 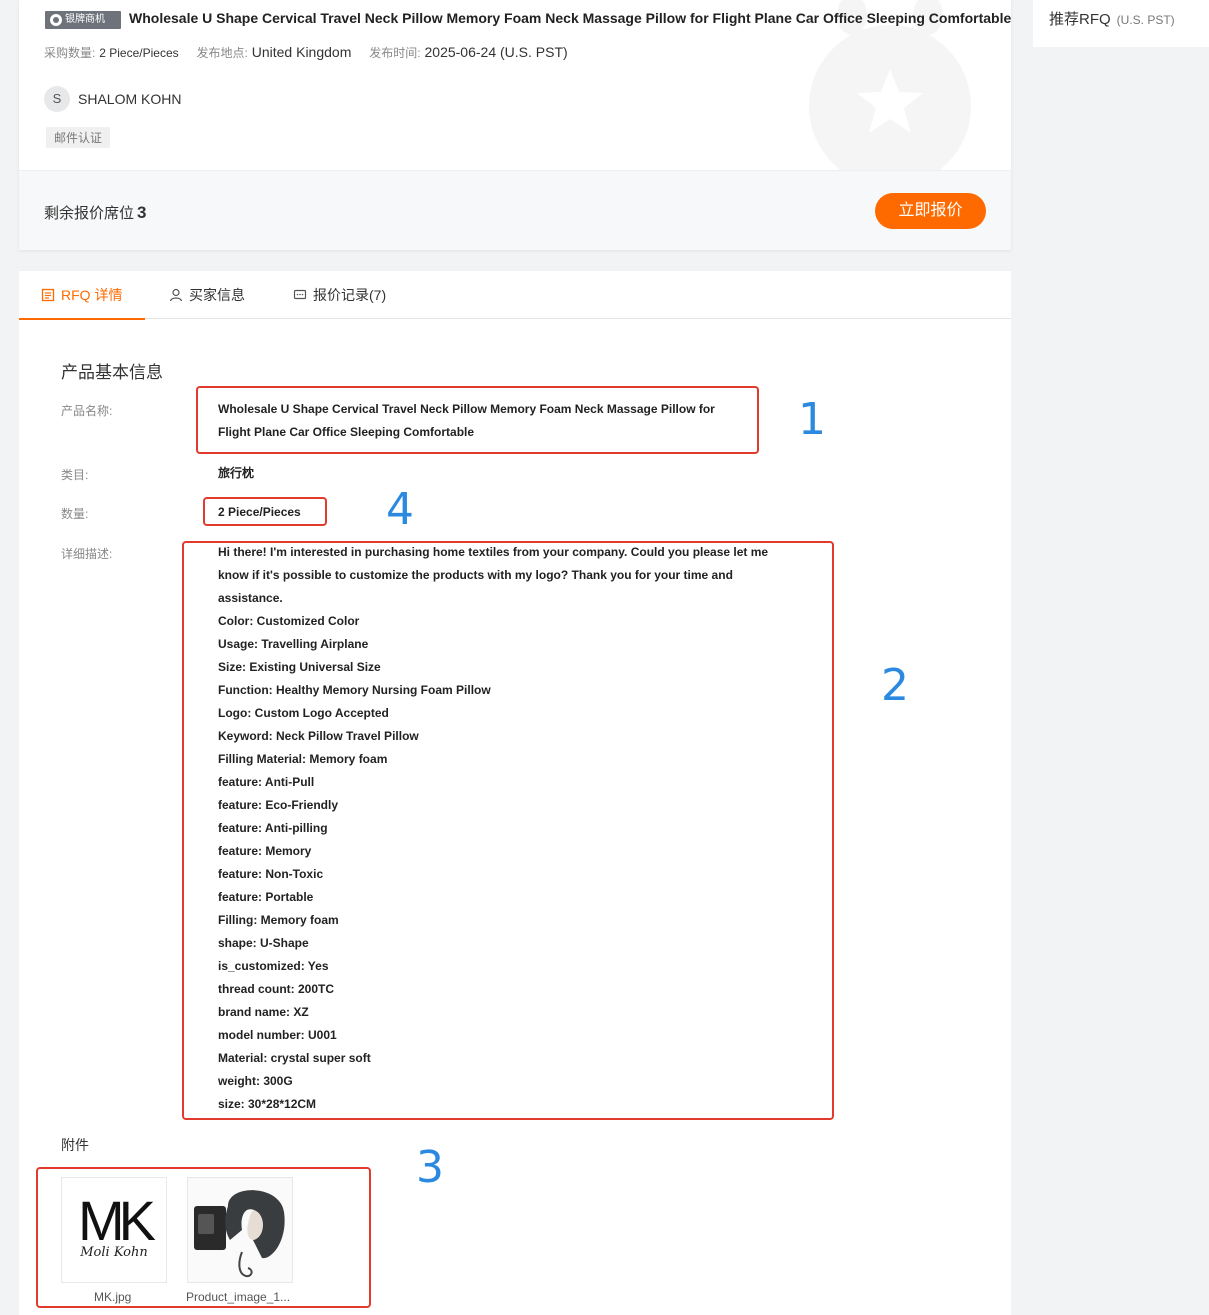 What do you see at coordinates (318, 736) in the screenshot?
I see `spec-line: Keyword: Neck Pillow Travel Pillow` at bounding box center [318, 736].